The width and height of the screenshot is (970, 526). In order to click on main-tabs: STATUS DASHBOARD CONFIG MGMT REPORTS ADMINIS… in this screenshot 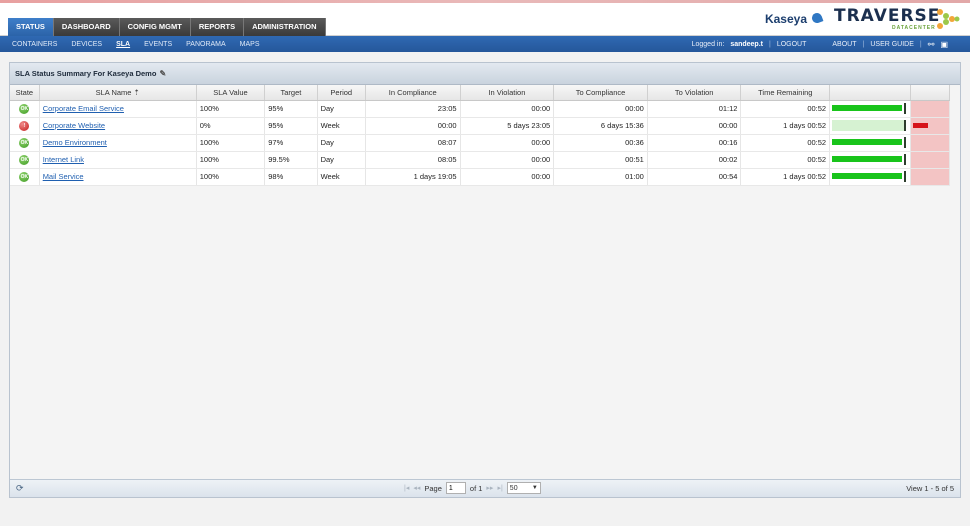, I will do `click(167, 27)`.